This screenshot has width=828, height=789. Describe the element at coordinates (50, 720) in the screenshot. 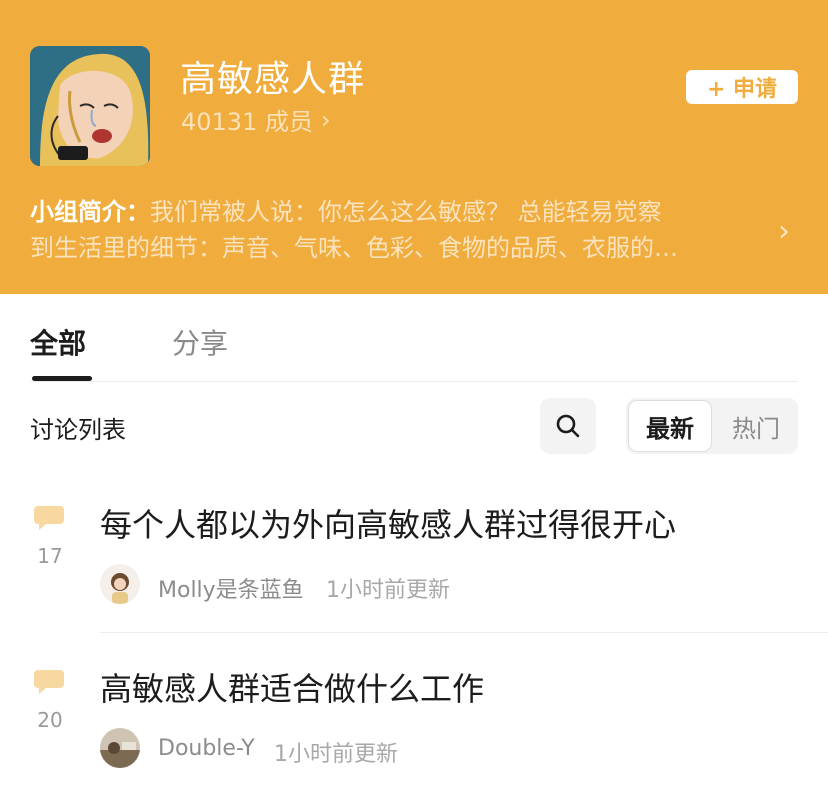

I see `comment-count: 20` at that location.